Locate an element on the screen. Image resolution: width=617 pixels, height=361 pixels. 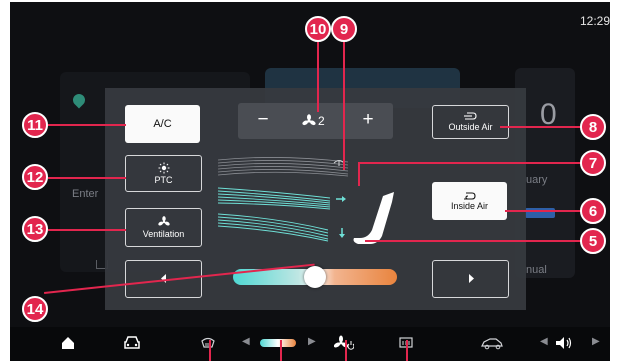
background-enter-label: Enter is located at coordinates (85, 194).